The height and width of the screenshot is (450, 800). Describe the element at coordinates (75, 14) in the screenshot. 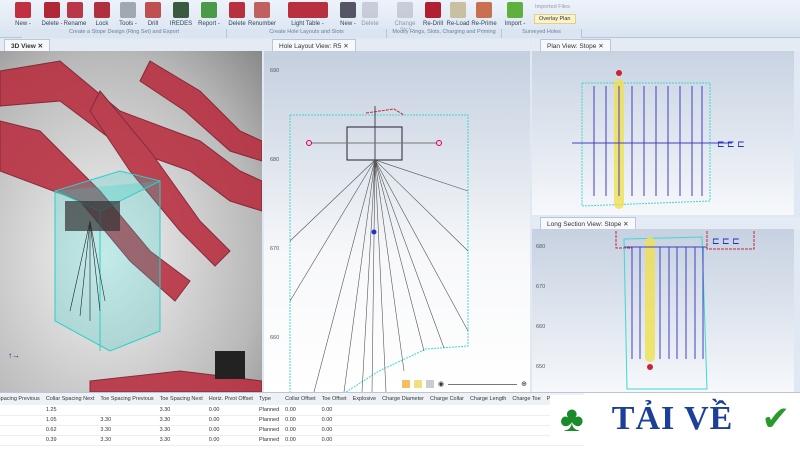

I see `rename-button: Rename` at that location.